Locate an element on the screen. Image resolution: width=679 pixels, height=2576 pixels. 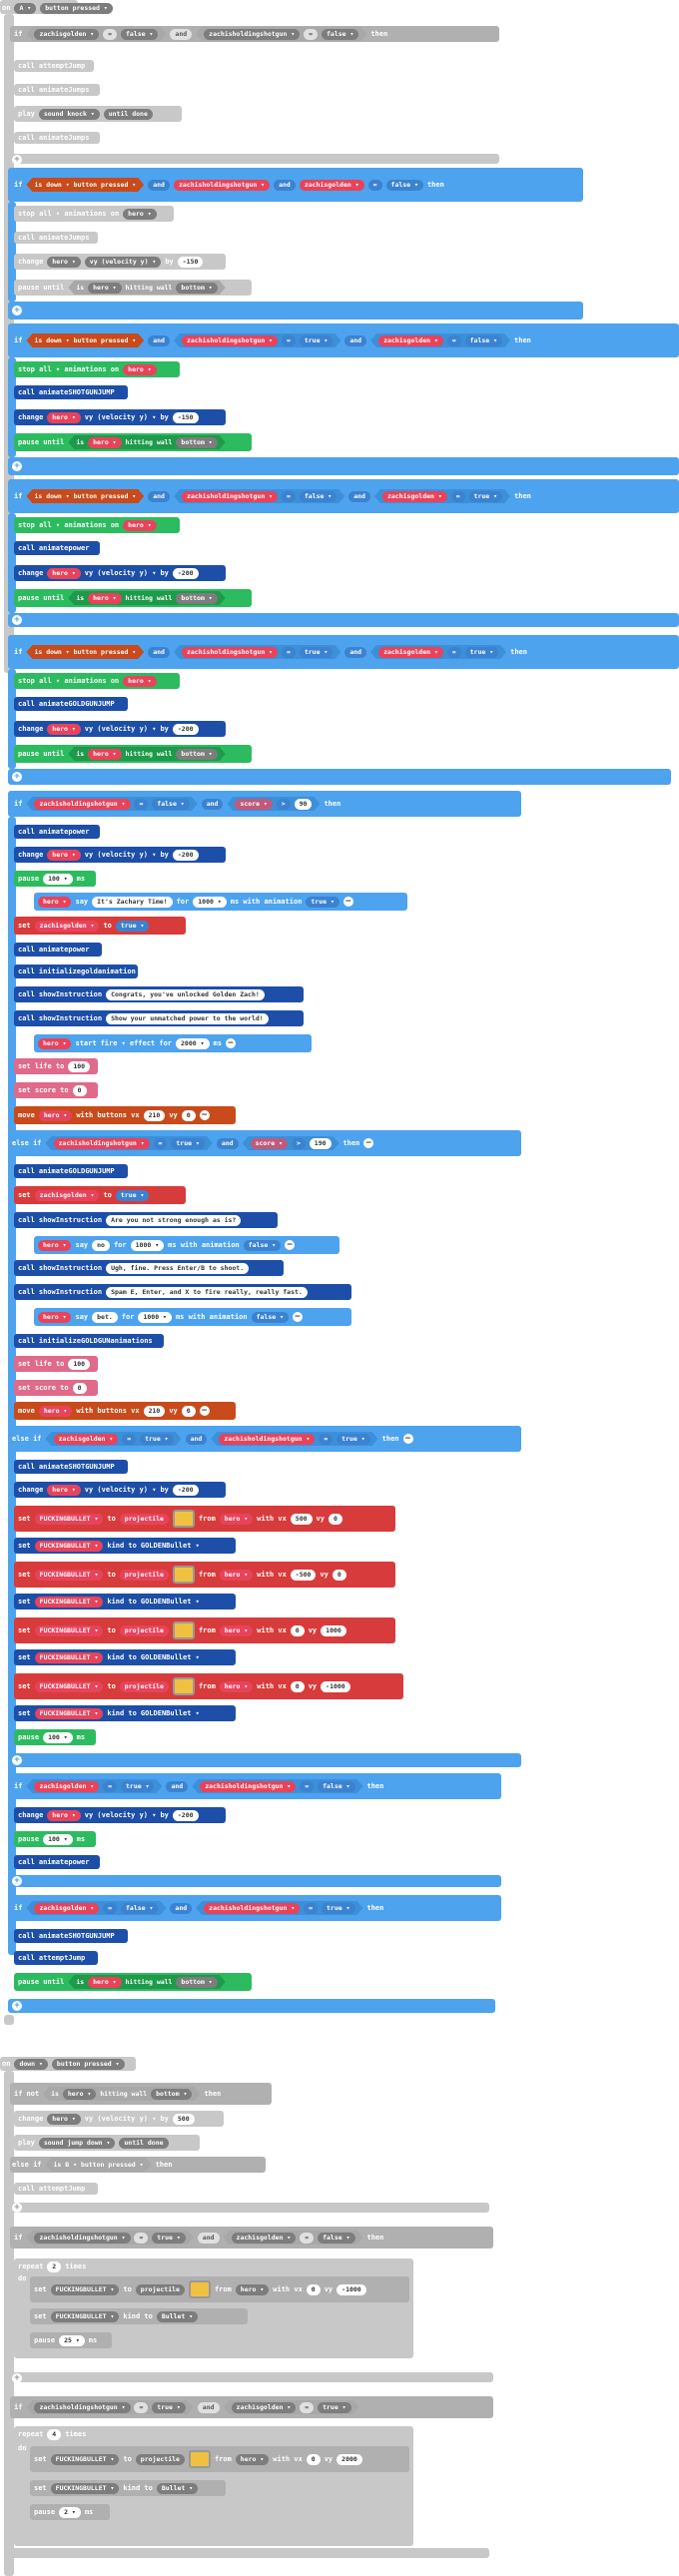
until-done-dropdown: until done is located at coordinates (128, 114).